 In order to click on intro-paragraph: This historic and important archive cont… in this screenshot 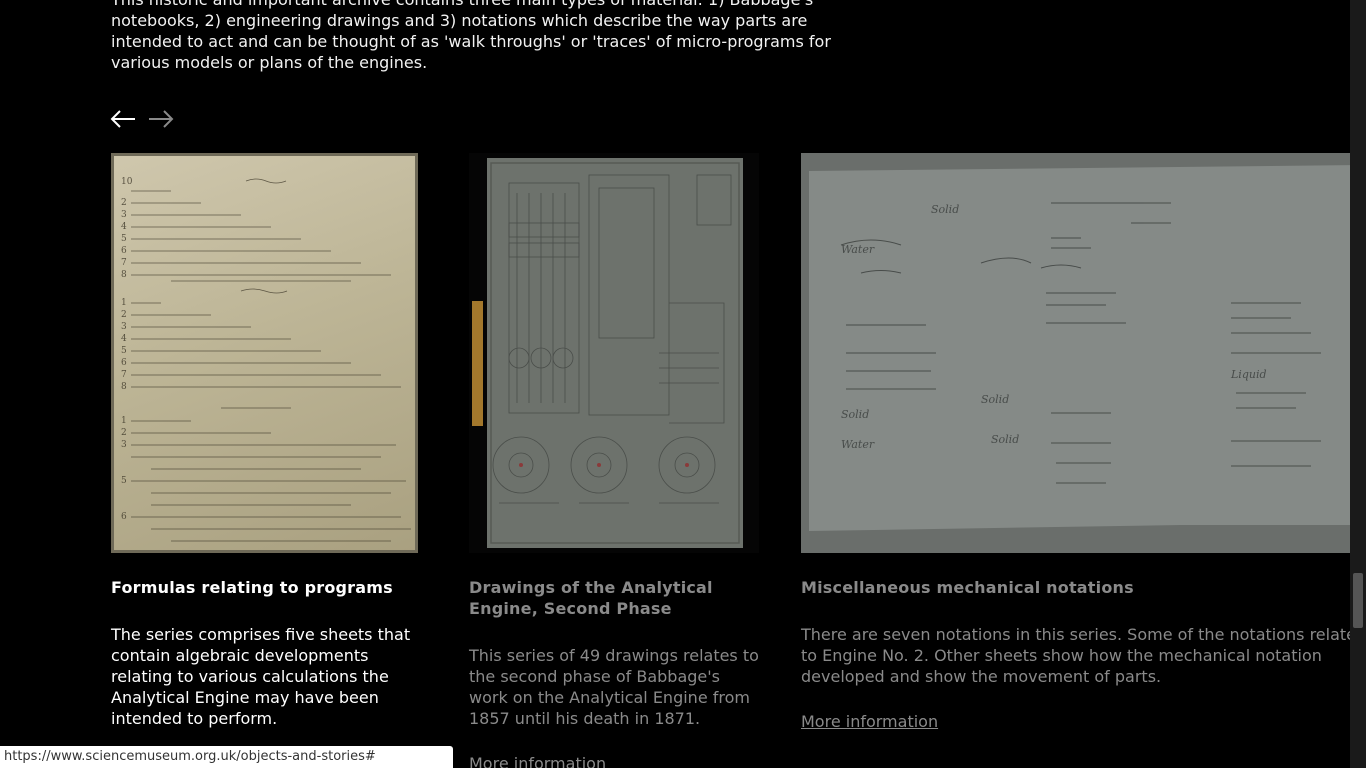, I will do `click(471, 36)`.